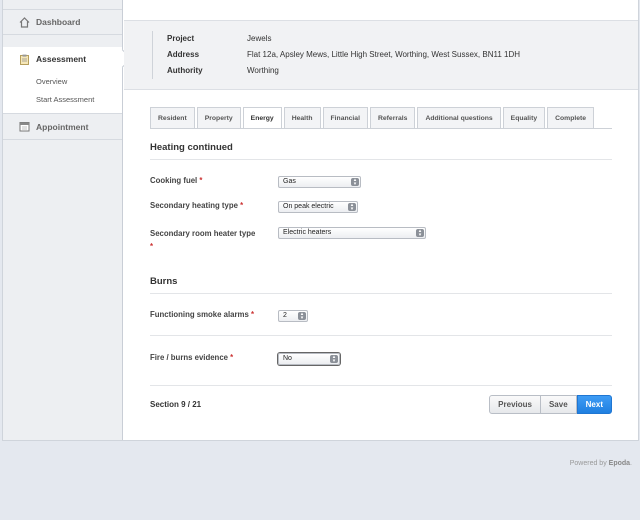 The width and height of the screenshot is (640, 520). Describe the element at coordinates (24, 59) in the screenshot. I see `clipboard-icon` at that location.